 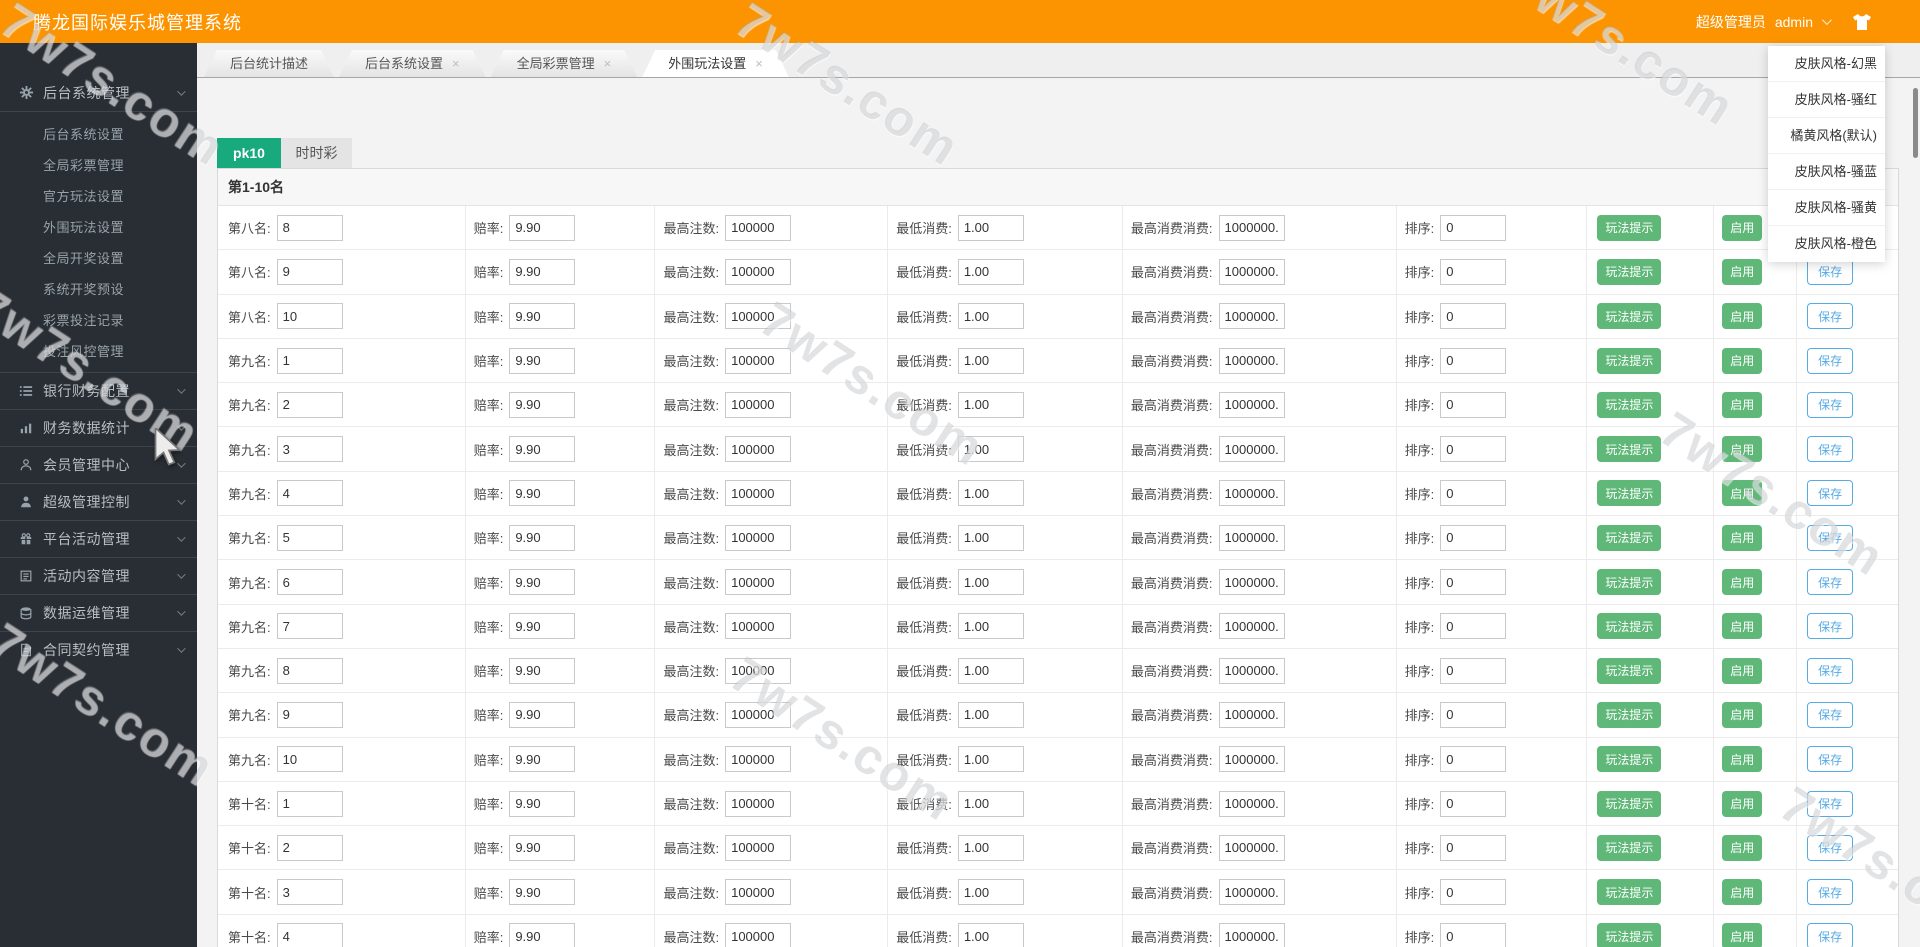 I want to click on skin-menu-item-2: 橘黄风格(默认), so click(x=1826, y=136).